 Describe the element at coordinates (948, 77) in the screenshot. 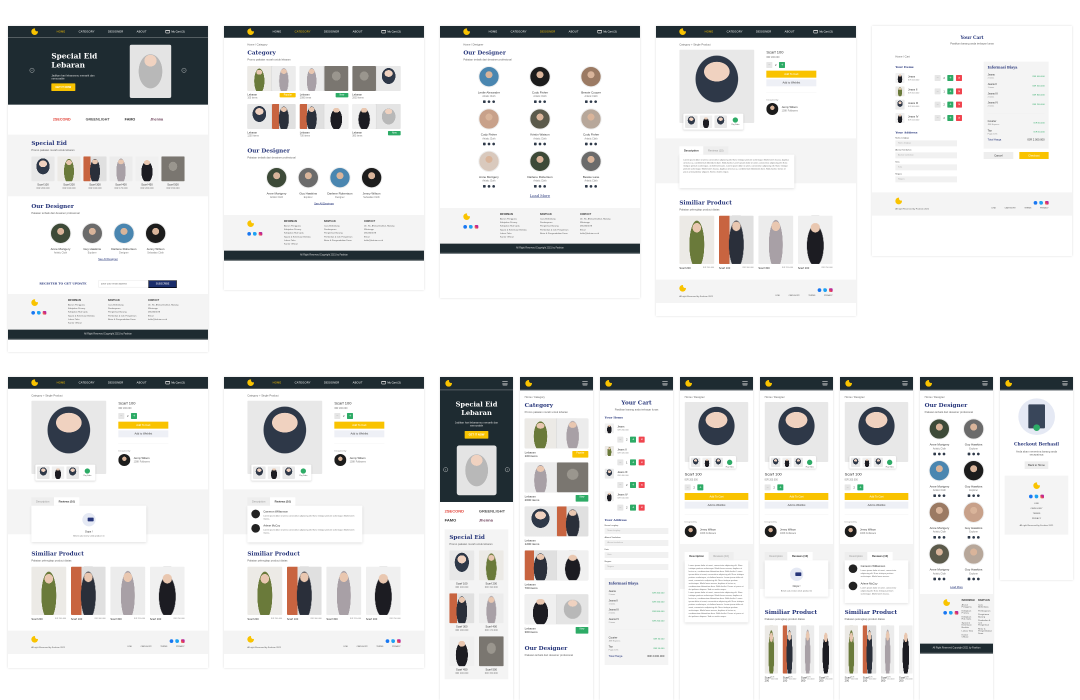

I see `quantity-stepper: −2 + ×` at that location.